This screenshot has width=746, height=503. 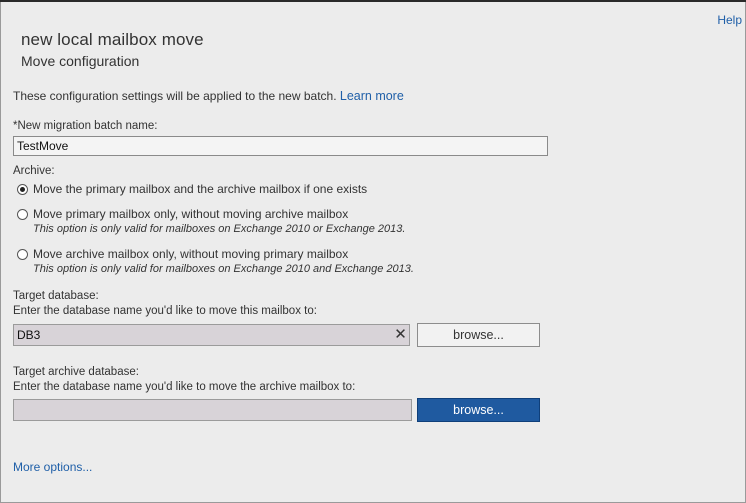 What do you see at coordinates (400, 335) in the screenshot?
I see `clear-icon: ✕` at bounding box center [400, 335].